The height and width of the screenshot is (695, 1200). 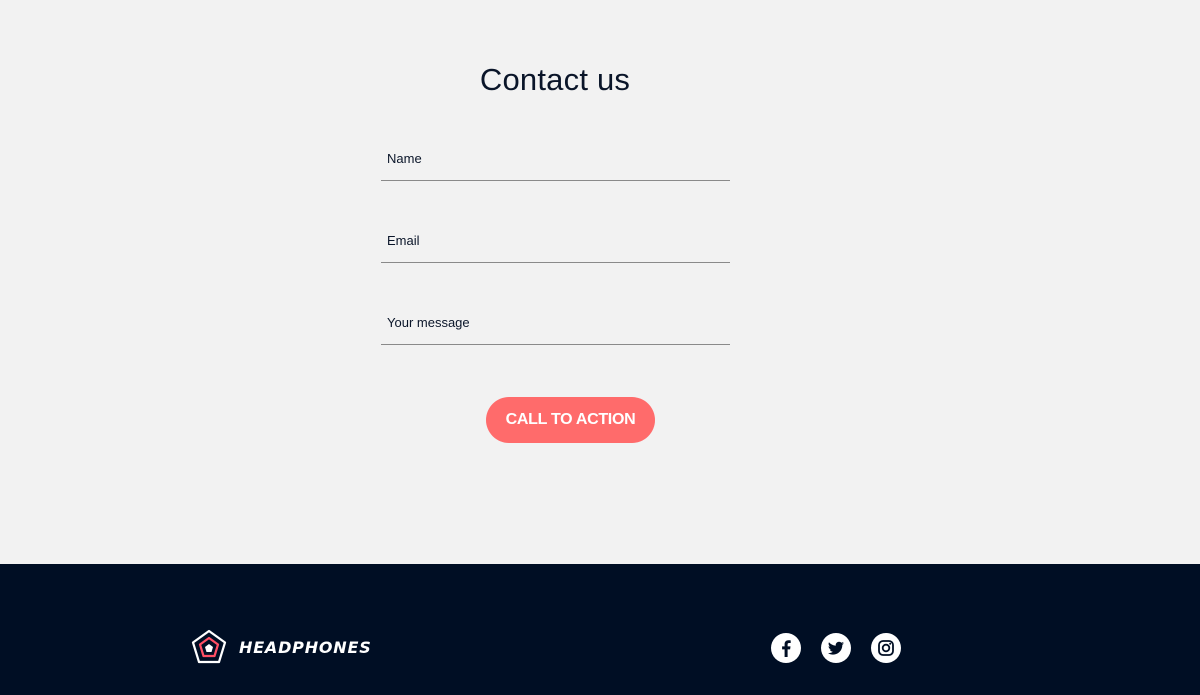 I want to click on name-input, so click(x=555, y=160).